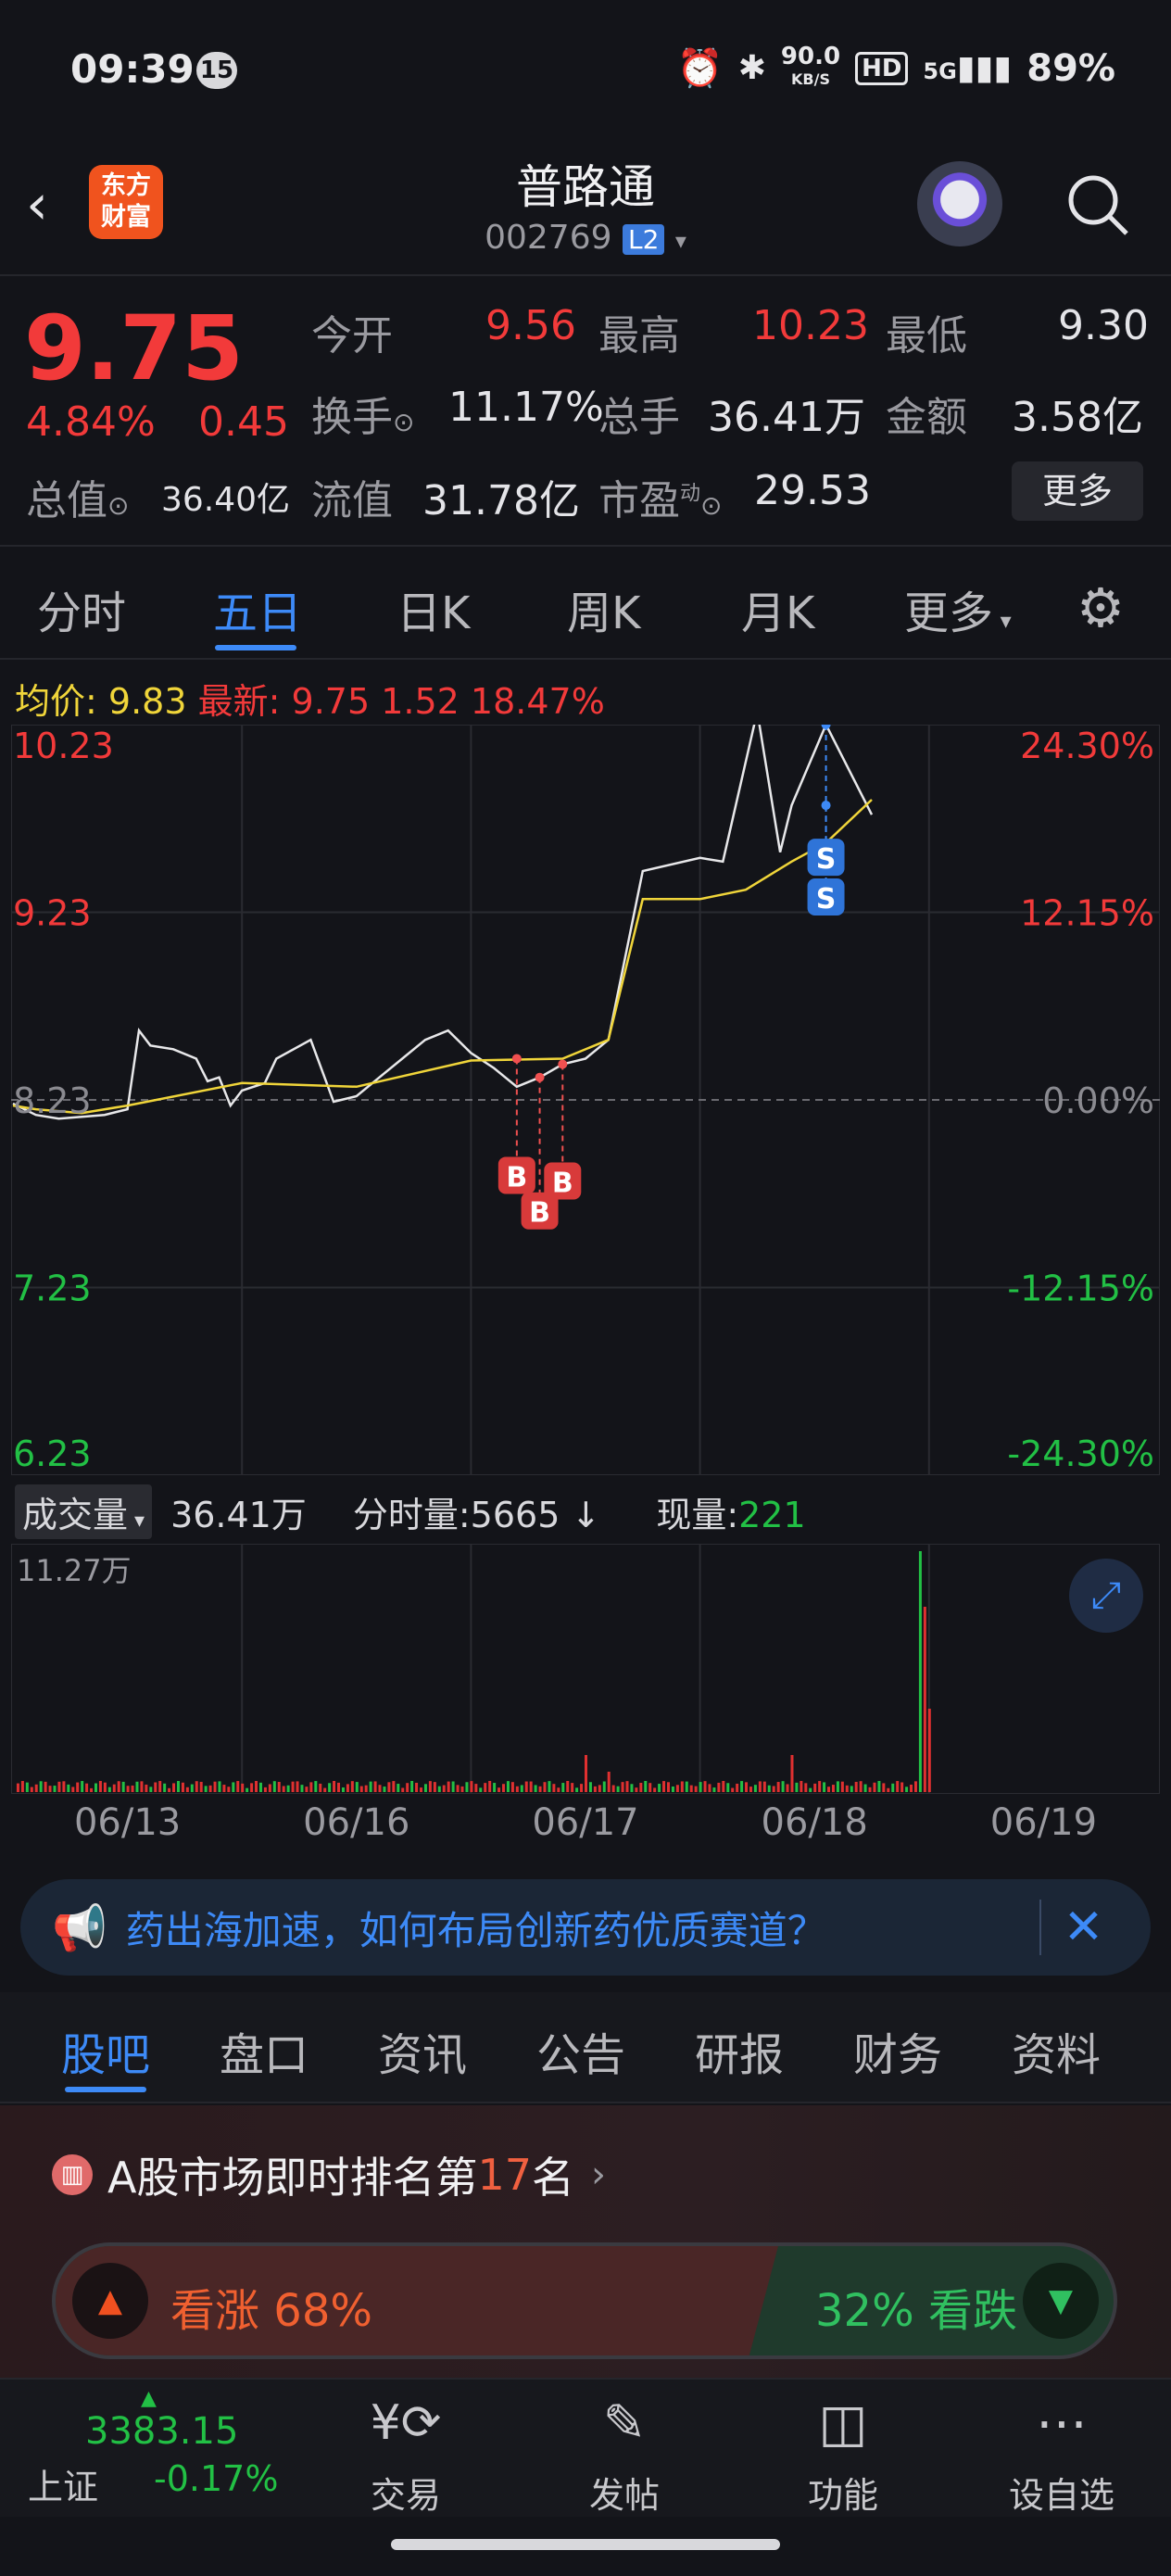  I want to click on trade-yen-icon: ¥⟳, so click(406, 2423).